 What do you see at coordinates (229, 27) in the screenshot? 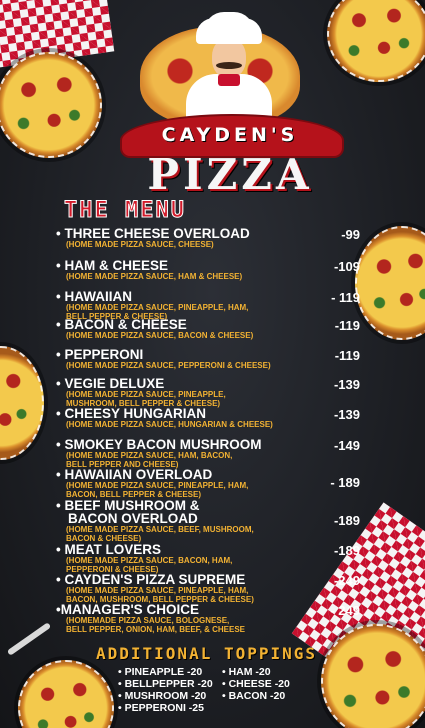
I see `chef-hat-icon` at bounding box center [229, 27].